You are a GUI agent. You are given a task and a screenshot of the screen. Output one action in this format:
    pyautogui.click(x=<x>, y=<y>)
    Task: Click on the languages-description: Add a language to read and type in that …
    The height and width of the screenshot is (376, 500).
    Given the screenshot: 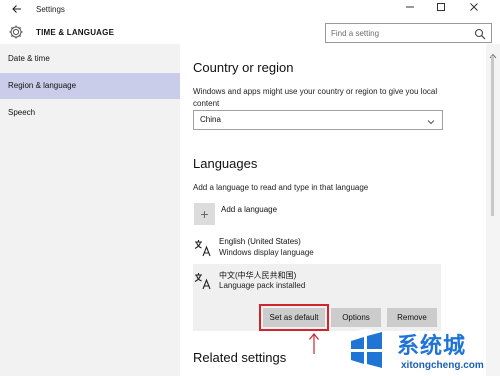 What is the action you would take?
    pyautogui.click(x=281, y=187)
    